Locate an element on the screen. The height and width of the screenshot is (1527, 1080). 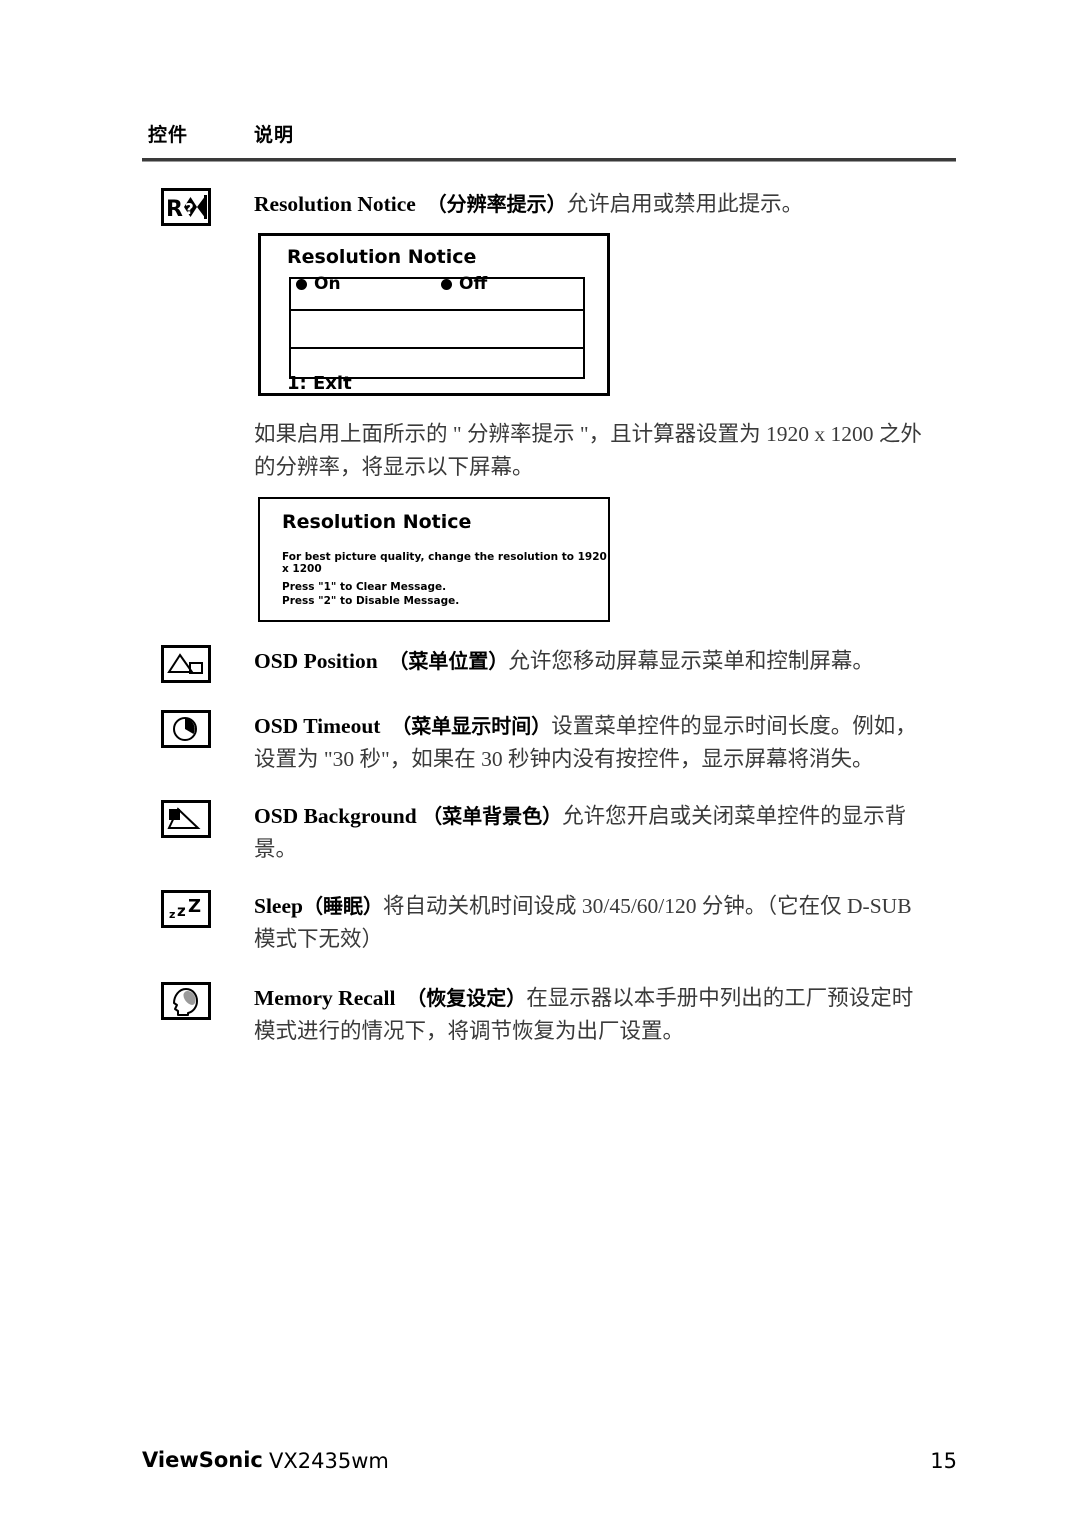
term-cn: （恢复设定） is located at coordinates (466, 998).